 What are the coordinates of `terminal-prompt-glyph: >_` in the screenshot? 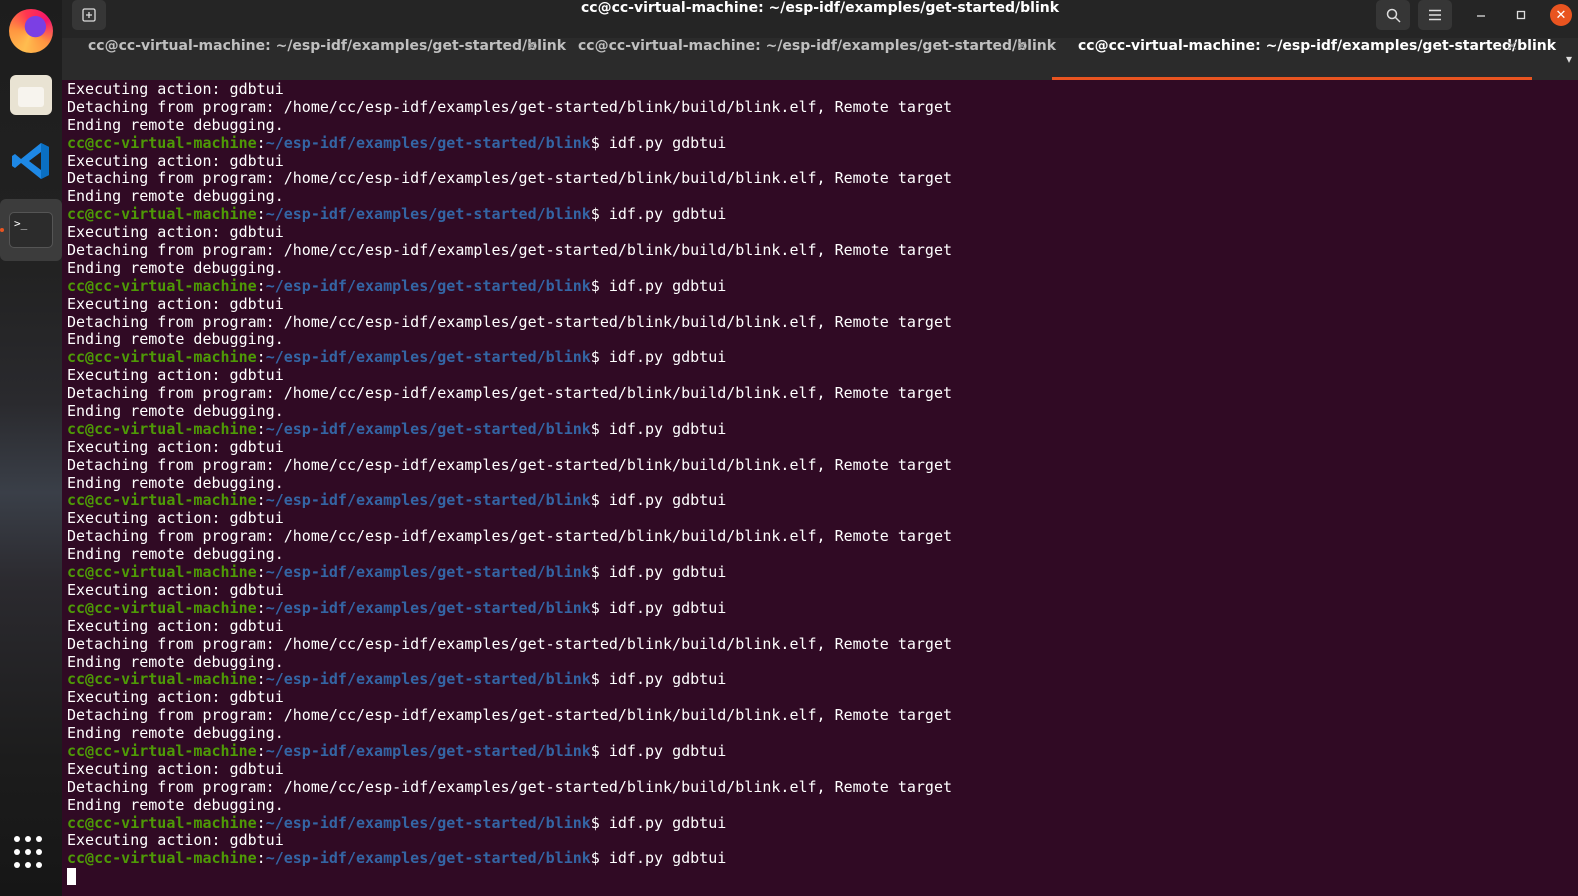 It's located at (31, 230).